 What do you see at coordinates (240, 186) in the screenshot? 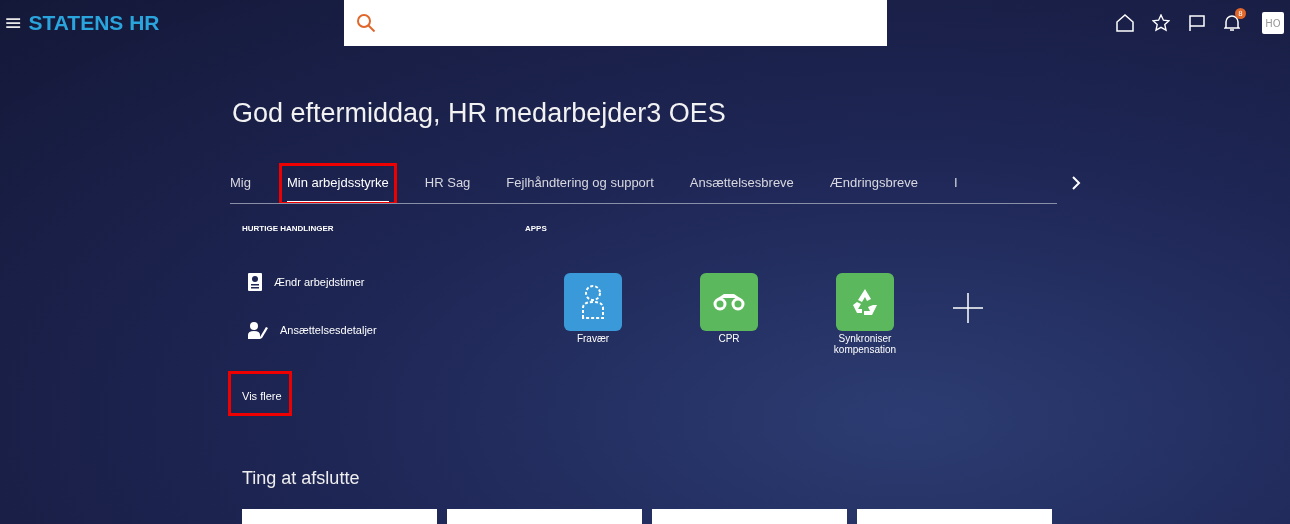
I see `tab: Mig` at bounding box center [240, 186].